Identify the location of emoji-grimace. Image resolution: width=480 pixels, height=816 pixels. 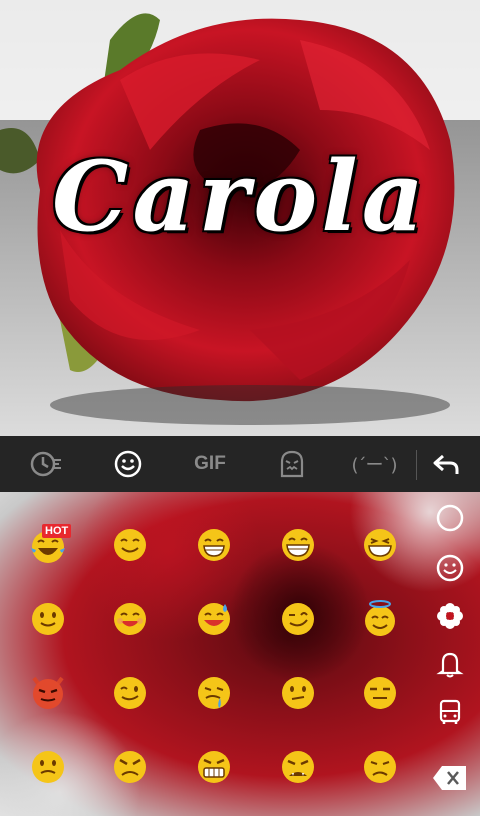
(214, 766).